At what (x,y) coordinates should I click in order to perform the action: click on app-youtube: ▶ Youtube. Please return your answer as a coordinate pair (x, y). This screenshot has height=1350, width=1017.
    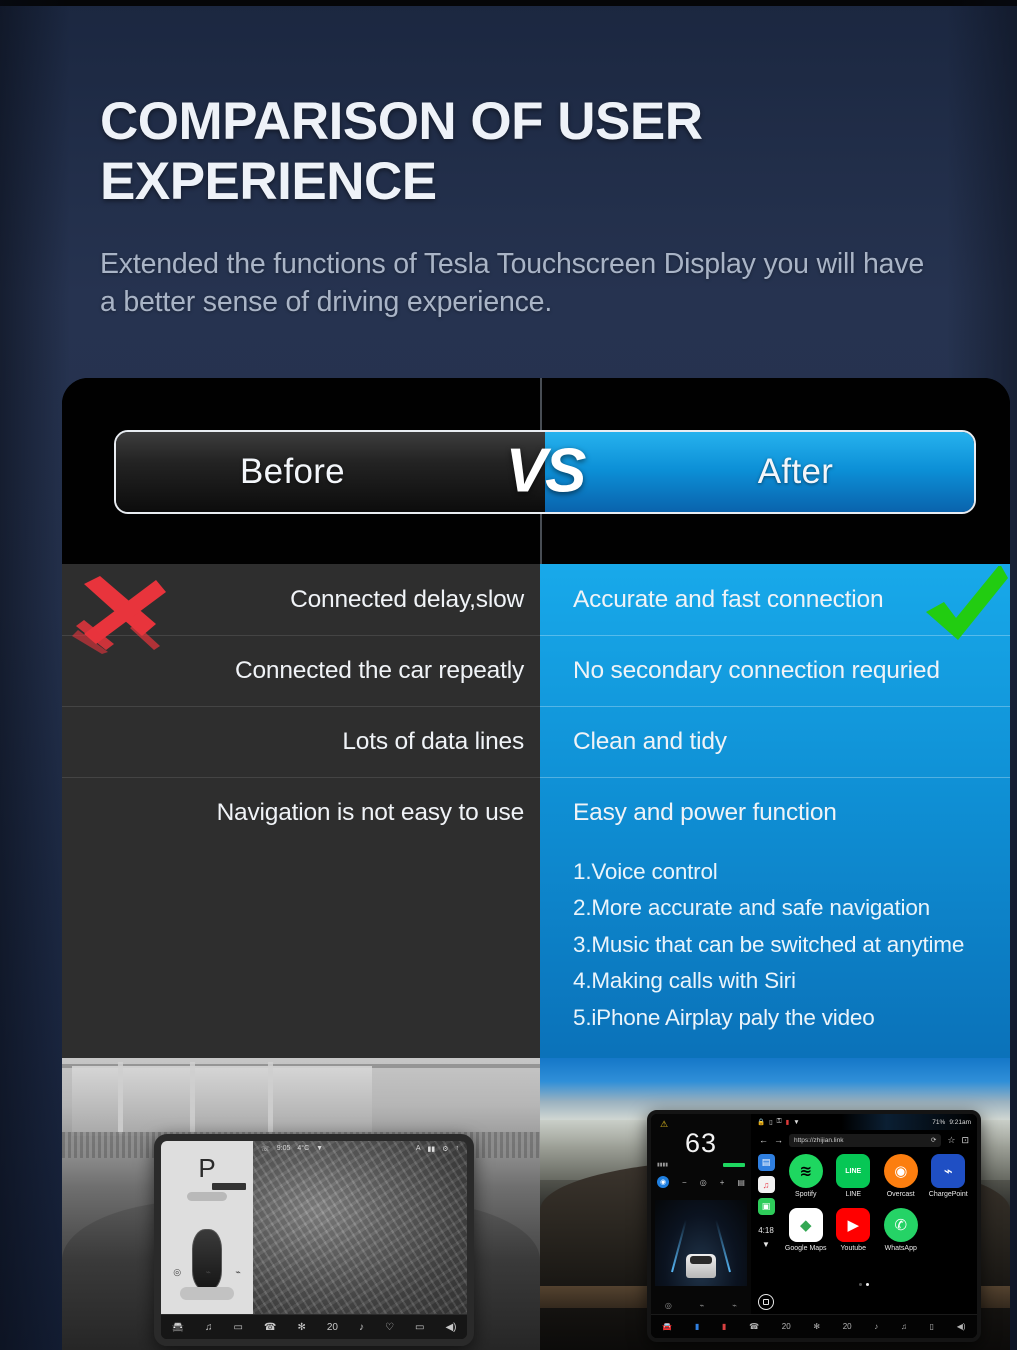
    Looking at the image, I should click on (854, 1235).